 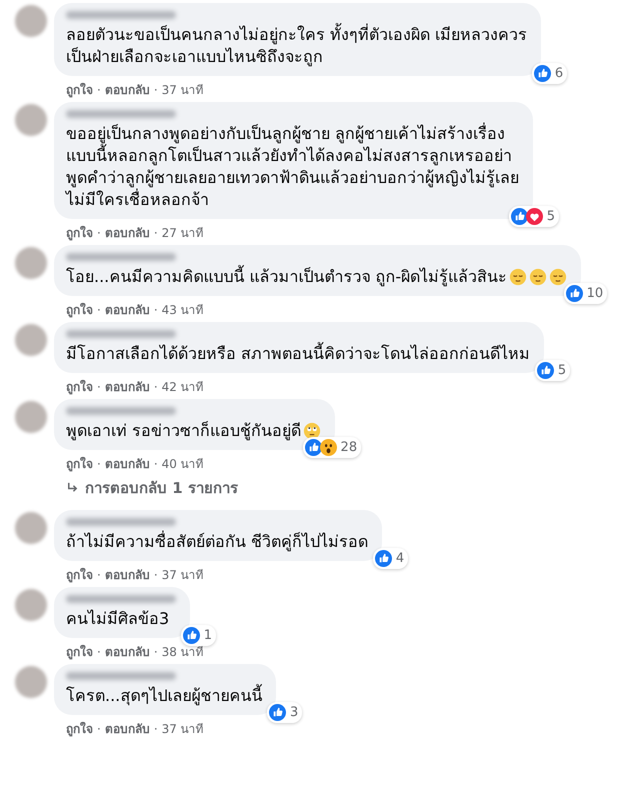 I want to click on timestamp: 27 นาที, so click(x=183, y=233).